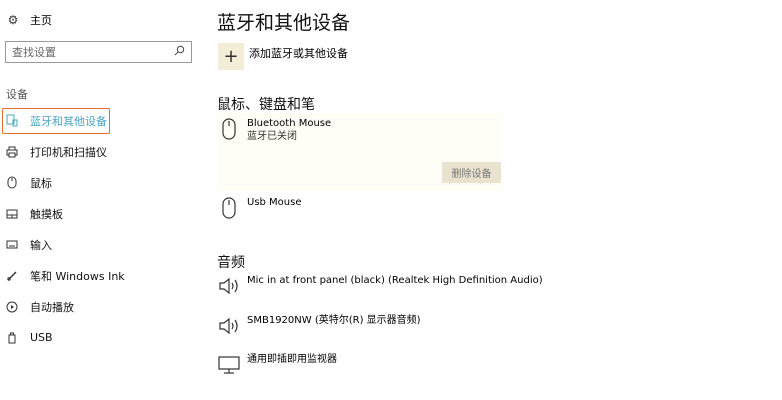  What do you see at coordinates (274, 202) in the screenshot?
I see `device-name: Usb Mouse` at bounding box center [274, 202].